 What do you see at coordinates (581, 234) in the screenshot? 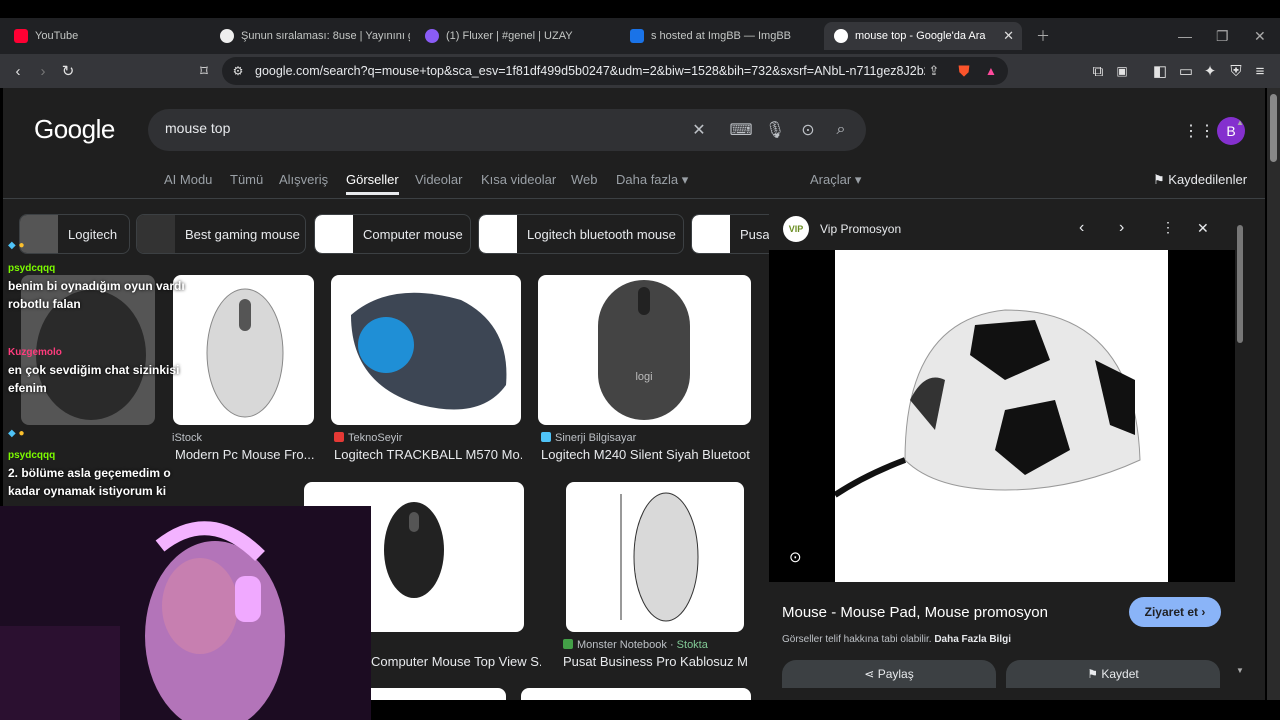
I see `chip-logitech-bluetooth-mouse: Logitech bluetooth mouse` at bounding box center [581, 234].